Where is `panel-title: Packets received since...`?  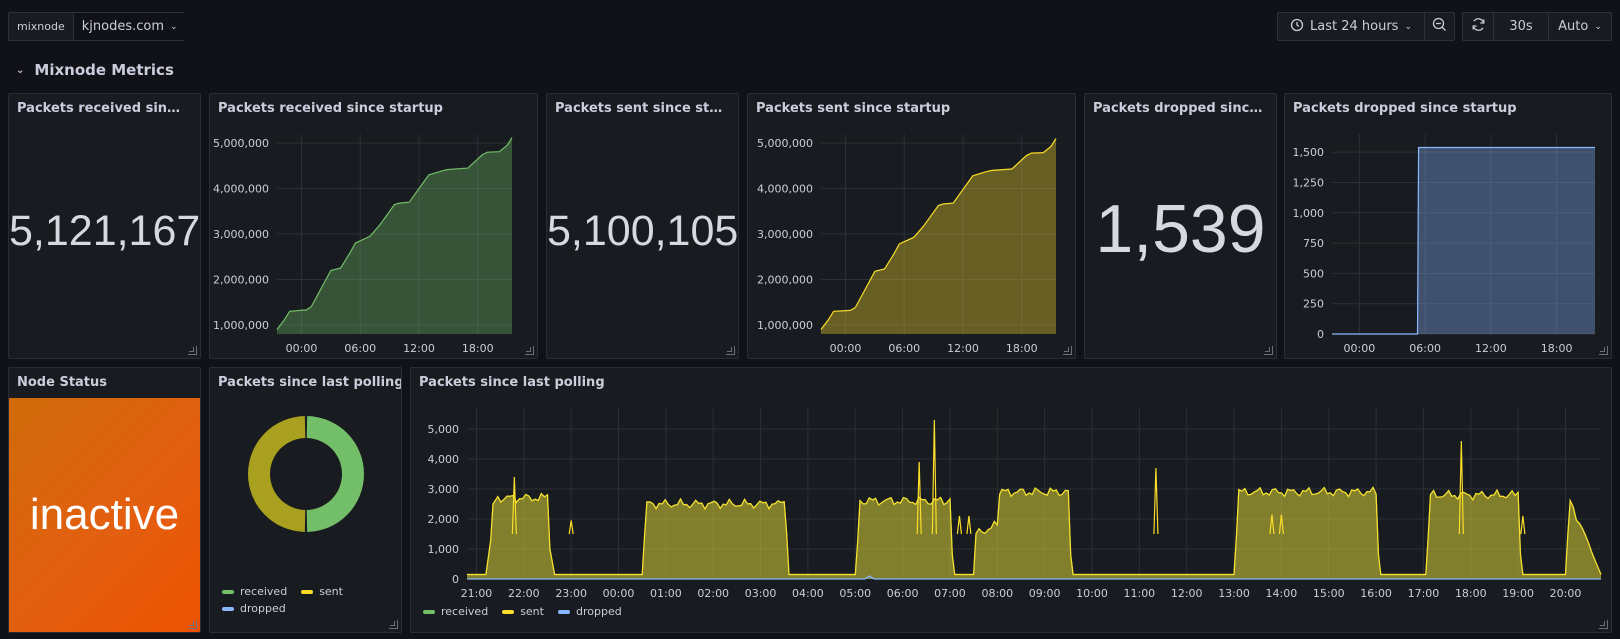 panel-title: Packets received since... is located at coordinates (102, 108).